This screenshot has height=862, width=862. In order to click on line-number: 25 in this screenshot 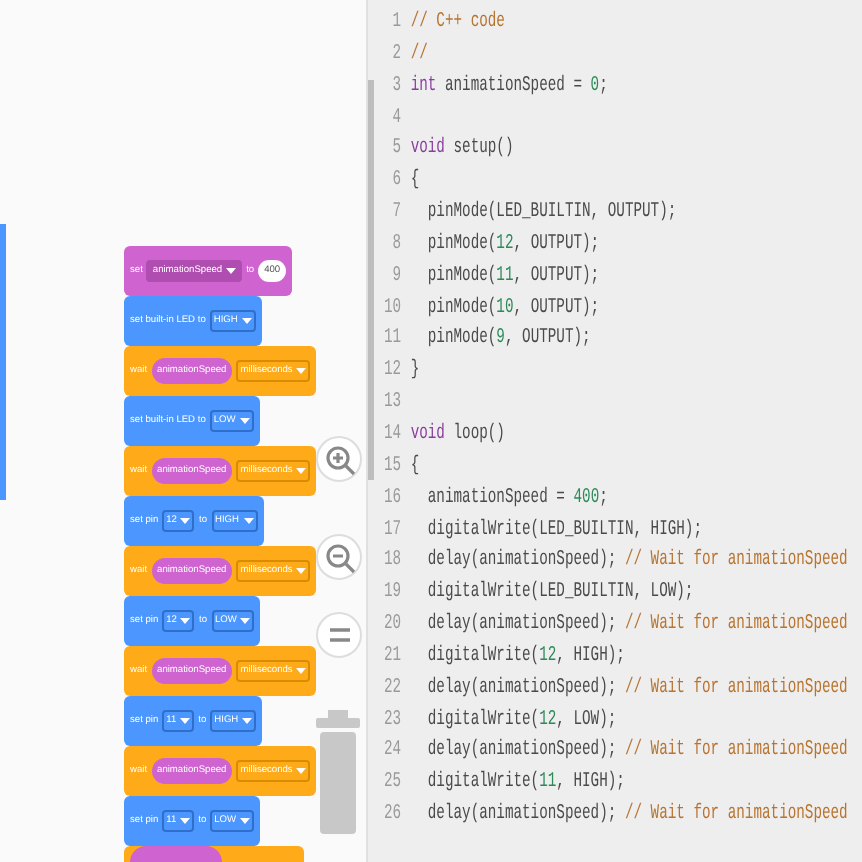, I will do `click(393, 783)`.